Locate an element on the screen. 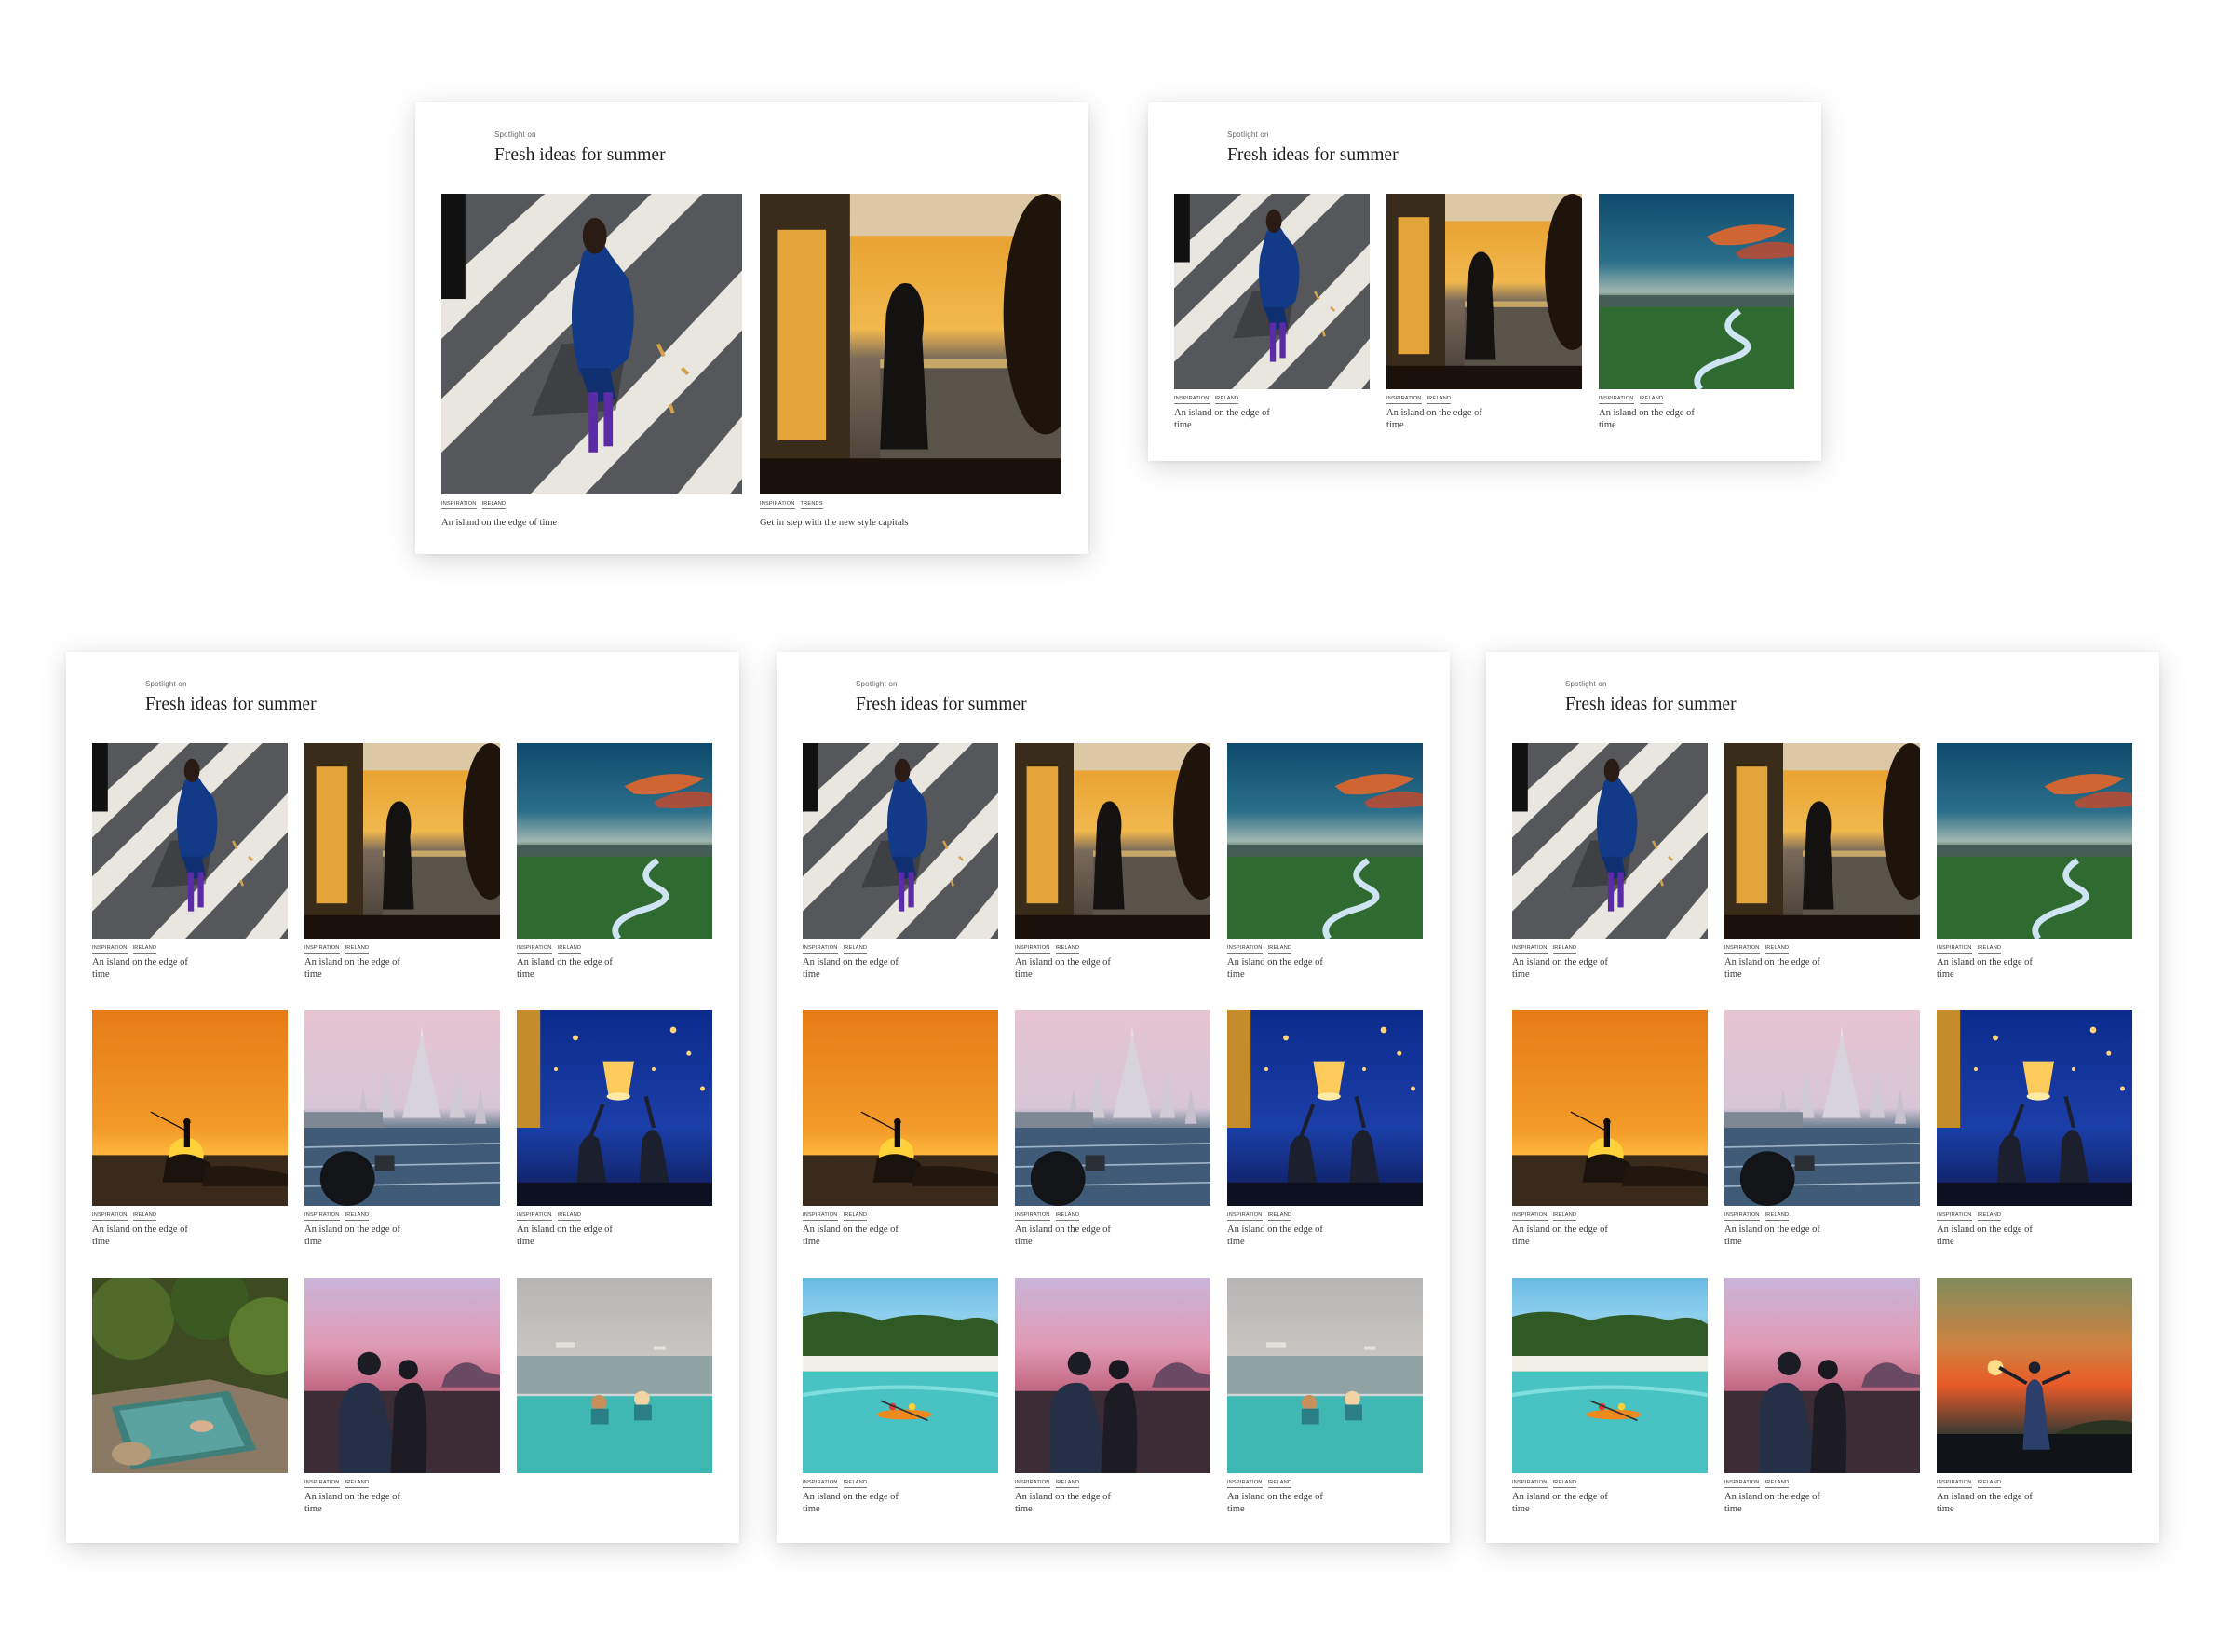 This screenshot has height=1652, width=2217. sky-lanterns-photo is located at coordinates (614, 1108).